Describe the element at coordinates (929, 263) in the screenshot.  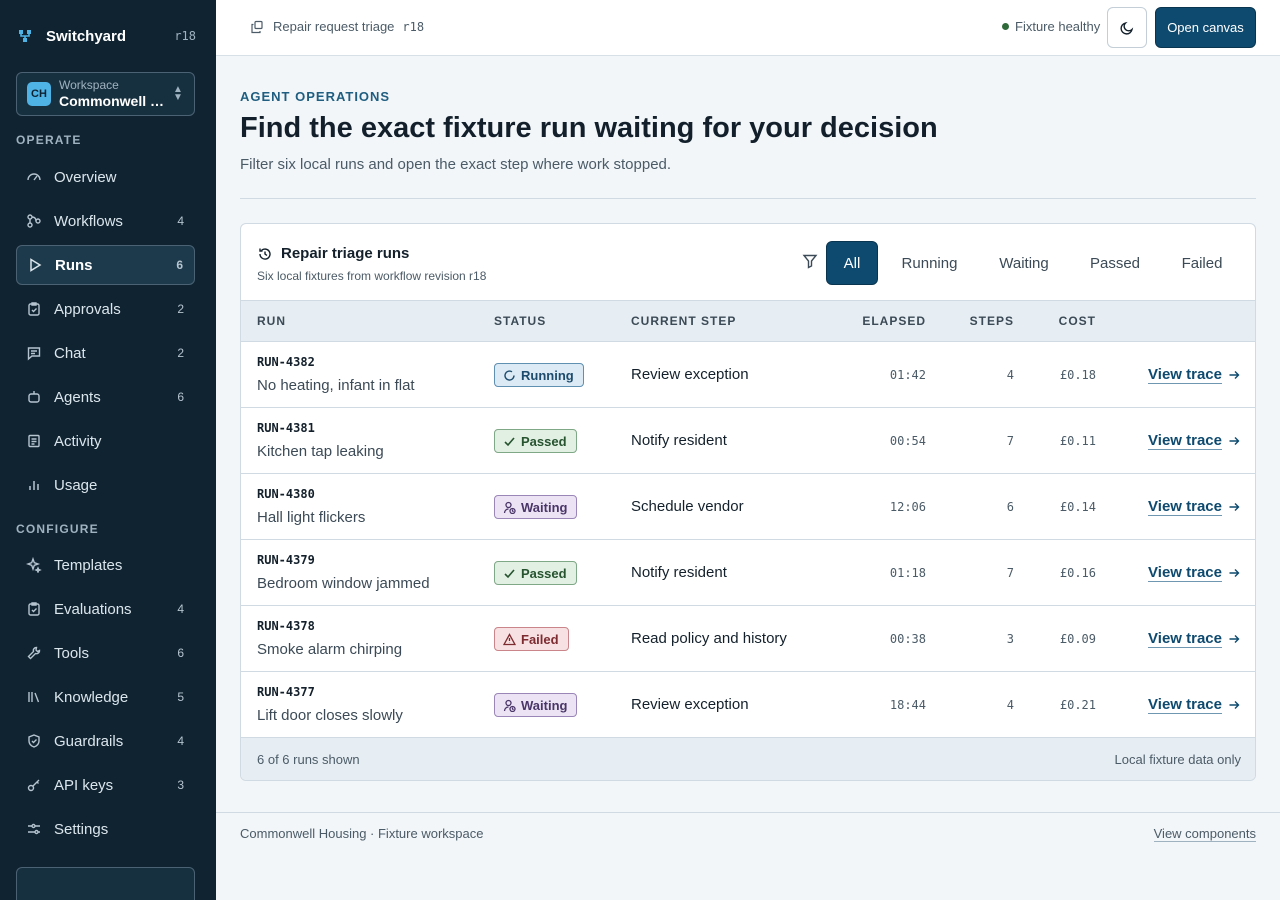
I see `tab-running: Running` at that location.